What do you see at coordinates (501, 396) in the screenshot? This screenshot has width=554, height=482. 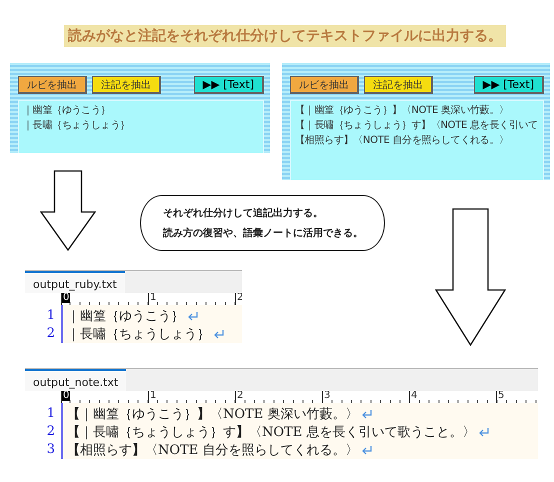 I see `ruler-number: 5` at bounding box center [501, 396].